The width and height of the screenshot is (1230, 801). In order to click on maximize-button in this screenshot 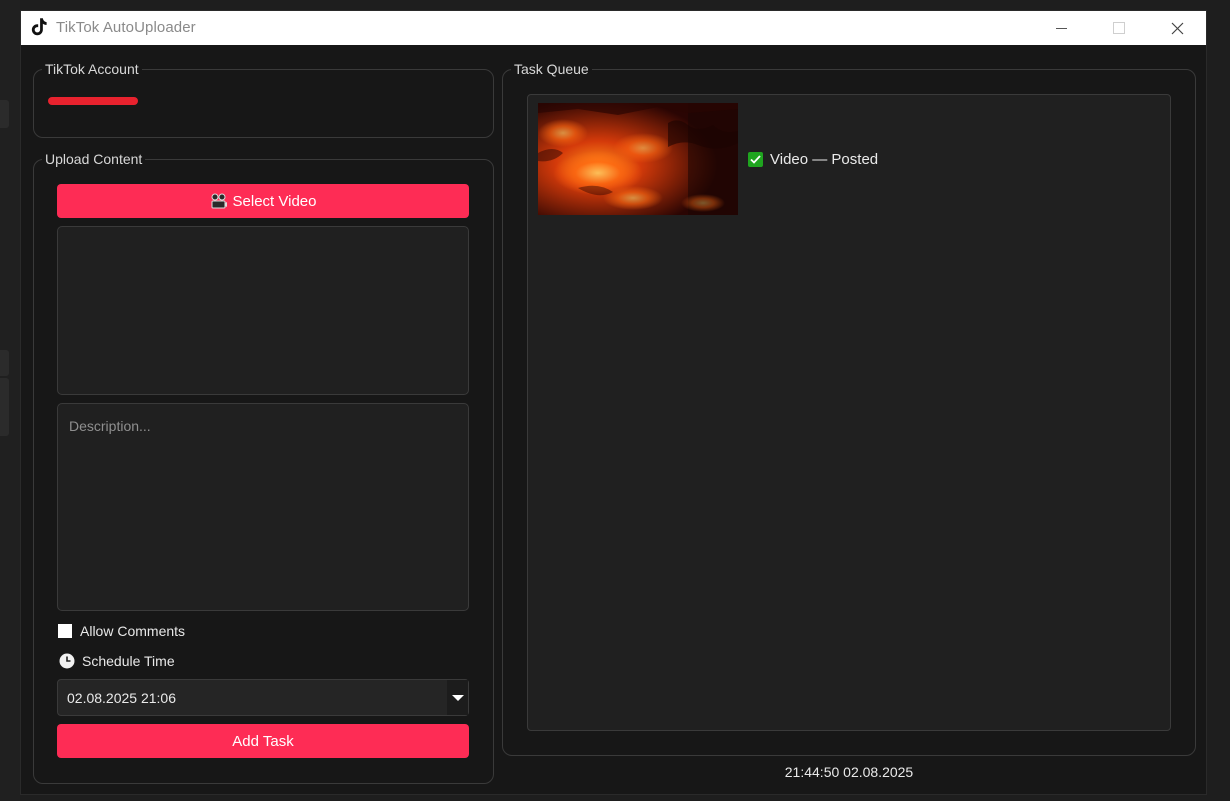, I will do `click(1119, 28)`.